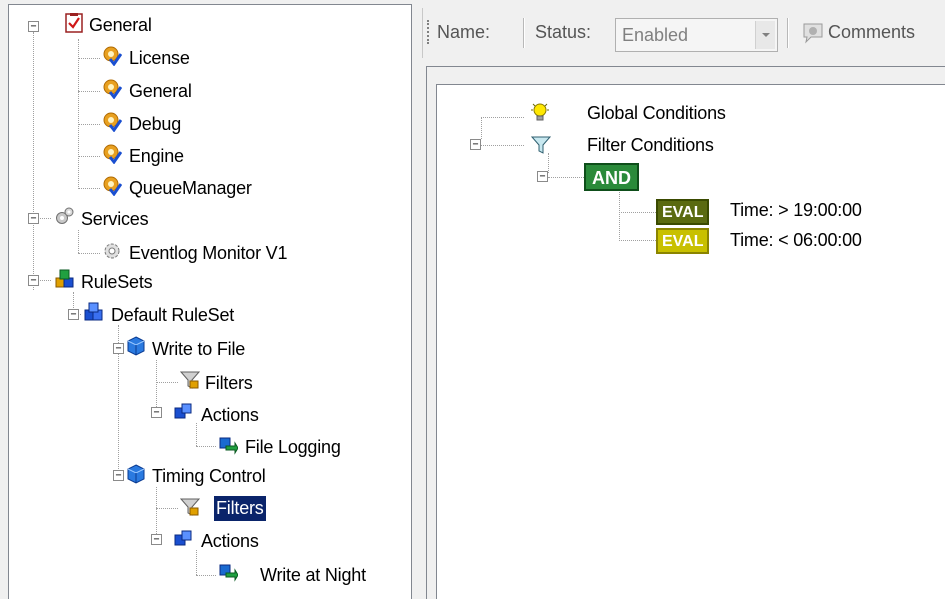  I want to click on status-dropdown: Enabled, so click(696, 35).